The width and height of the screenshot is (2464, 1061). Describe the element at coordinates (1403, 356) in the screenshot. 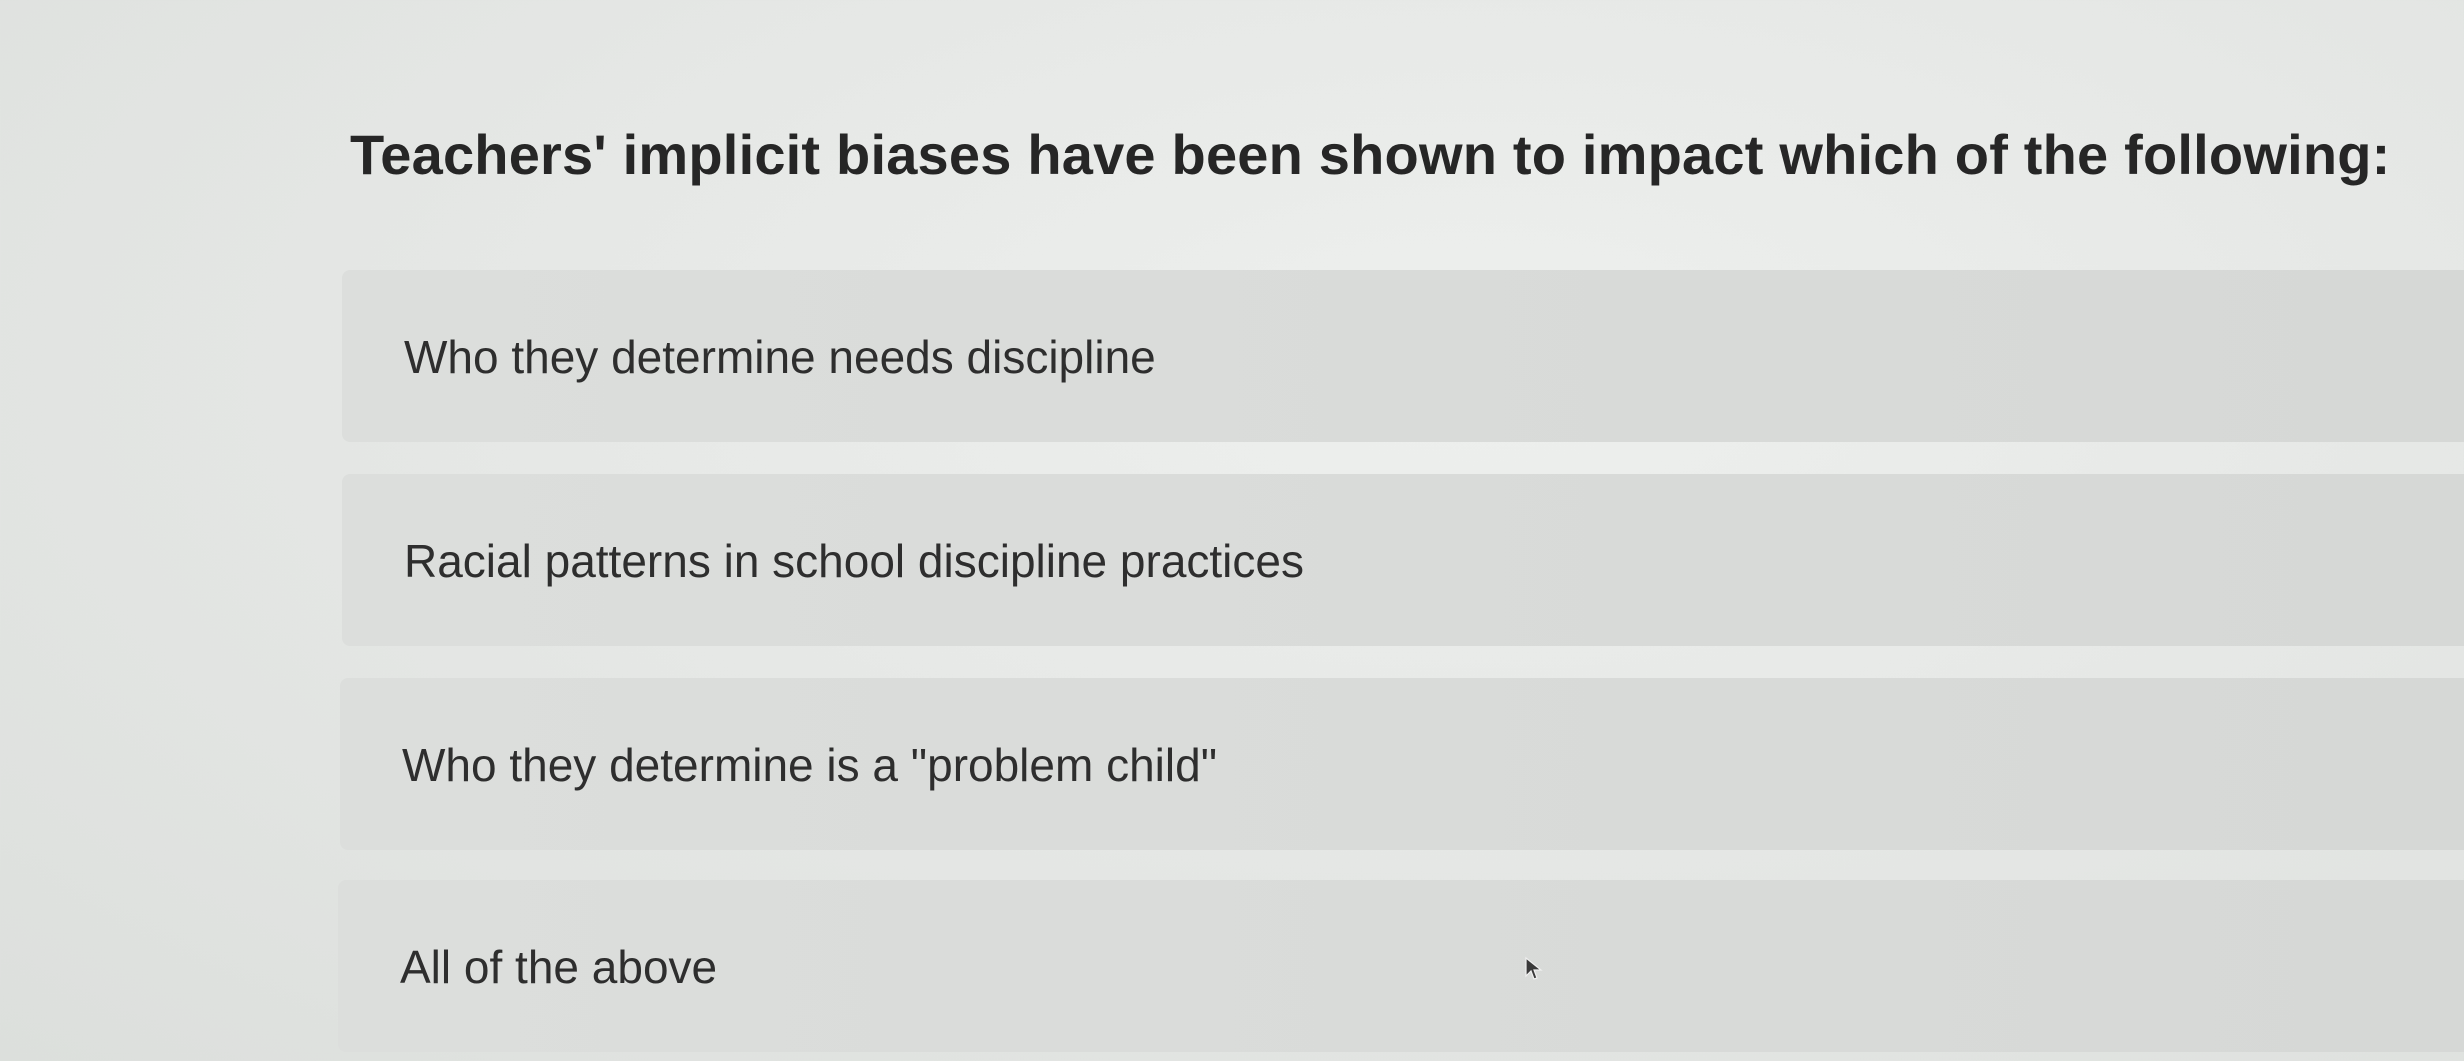

I see `answer-option-1: Who they determine needs discipline` at that location.